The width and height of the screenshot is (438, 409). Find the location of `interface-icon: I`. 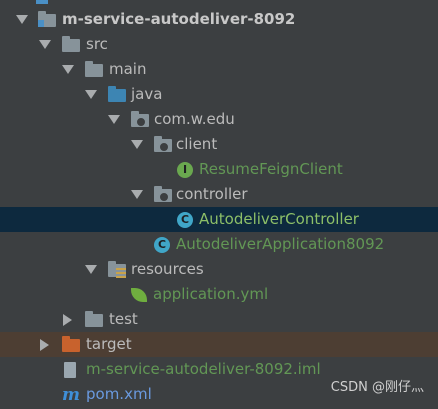

interface-icon: I is located at coordinates (185, 170).